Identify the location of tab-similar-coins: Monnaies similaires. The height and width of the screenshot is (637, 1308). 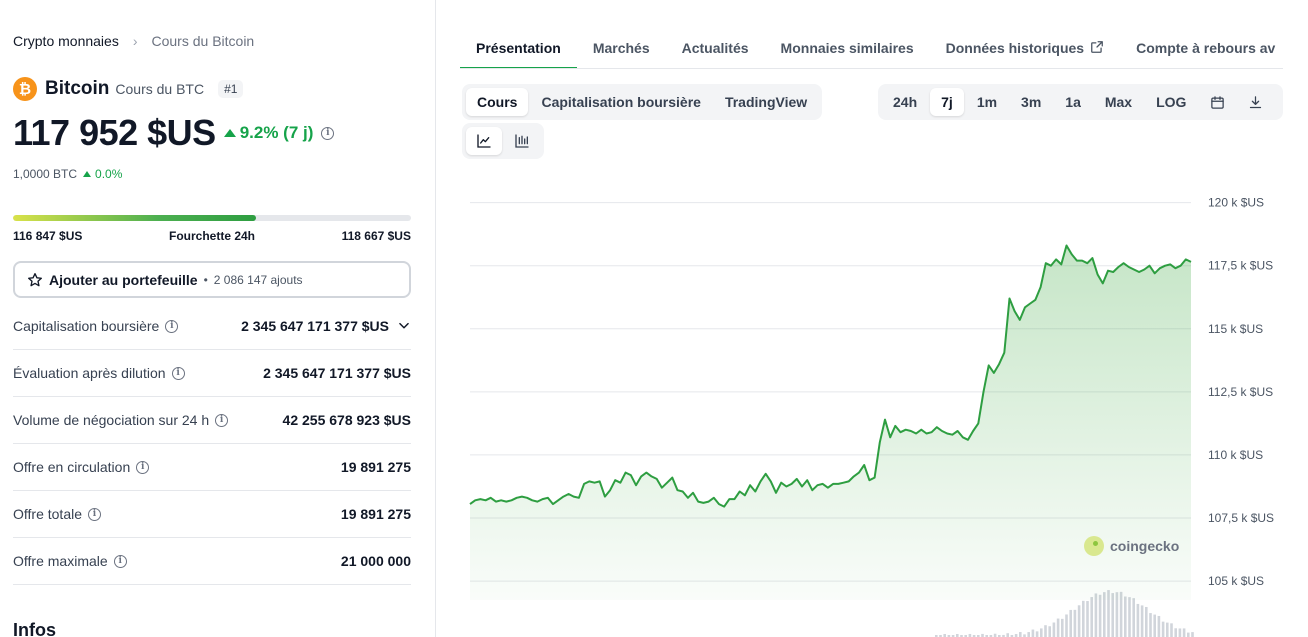
(847, 48).